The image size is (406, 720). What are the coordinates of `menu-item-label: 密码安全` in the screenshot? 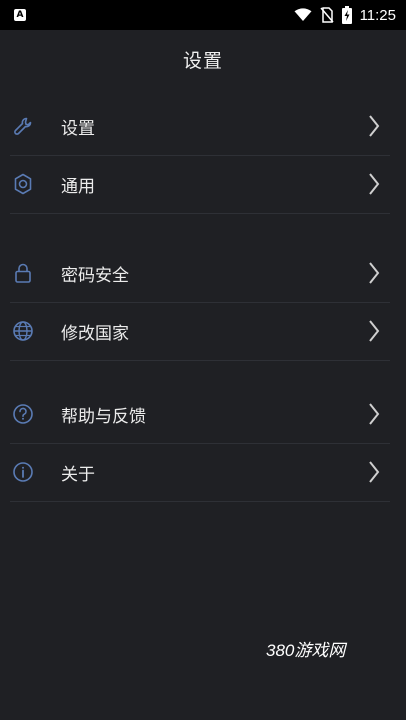 It's located at (95, 276).